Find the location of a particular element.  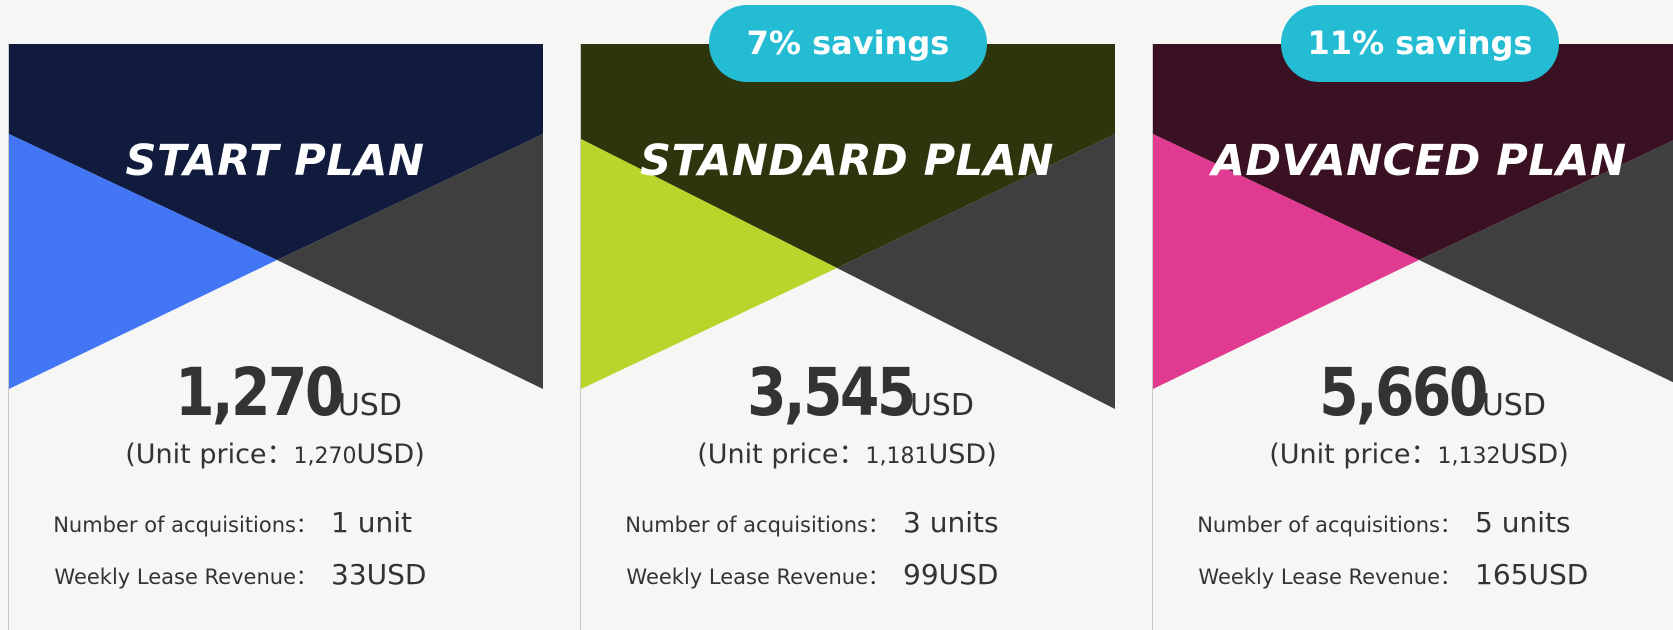

plan-price: 5,660USD is located at coordinates (1413, 392).